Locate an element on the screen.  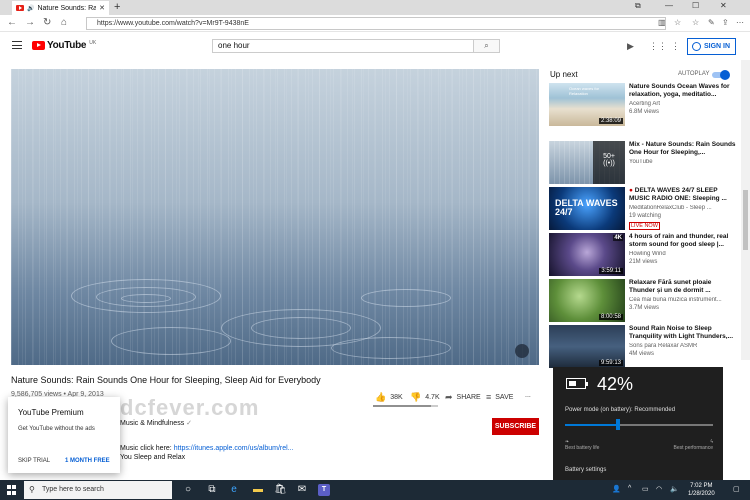
like-button: 👍 38K is located at coordinates (389, 397).